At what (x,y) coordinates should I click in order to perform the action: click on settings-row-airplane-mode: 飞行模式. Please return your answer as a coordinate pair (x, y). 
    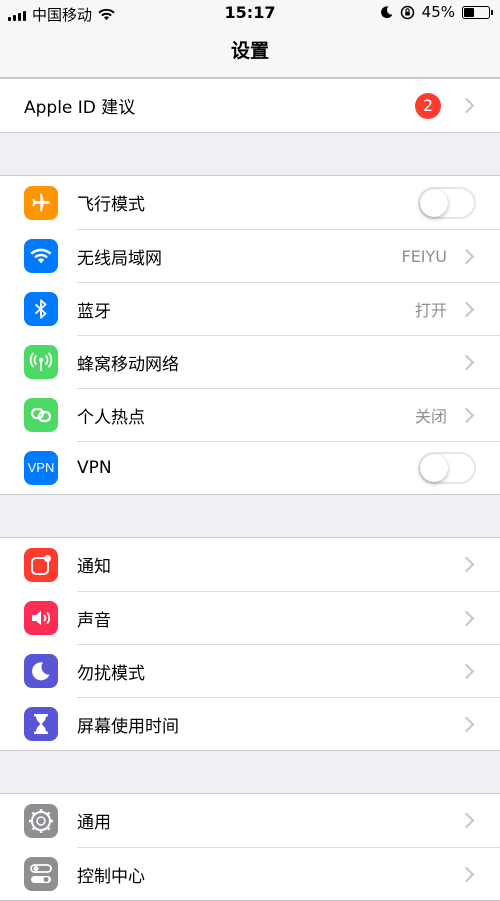
    Looking at the image, I should click on (250, 202).